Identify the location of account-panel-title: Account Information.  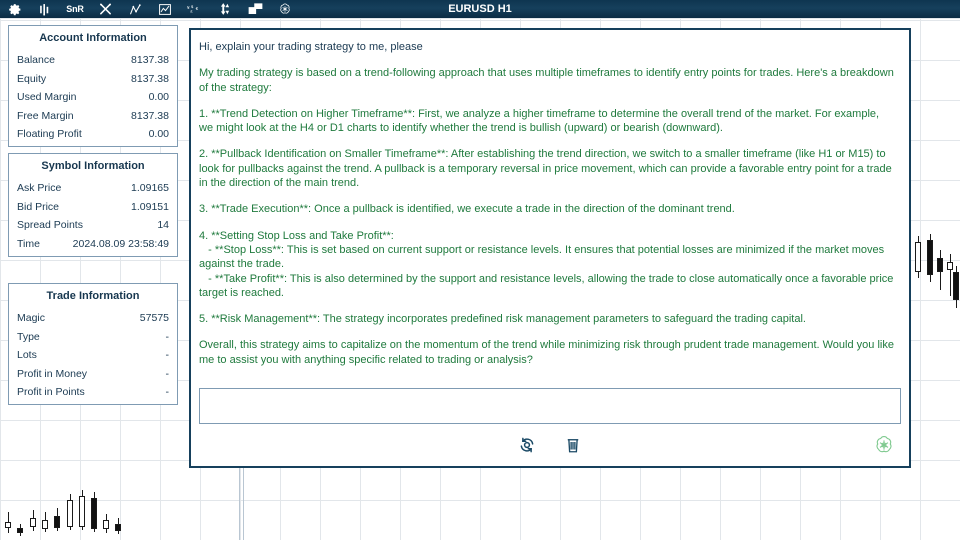
(93, 38).